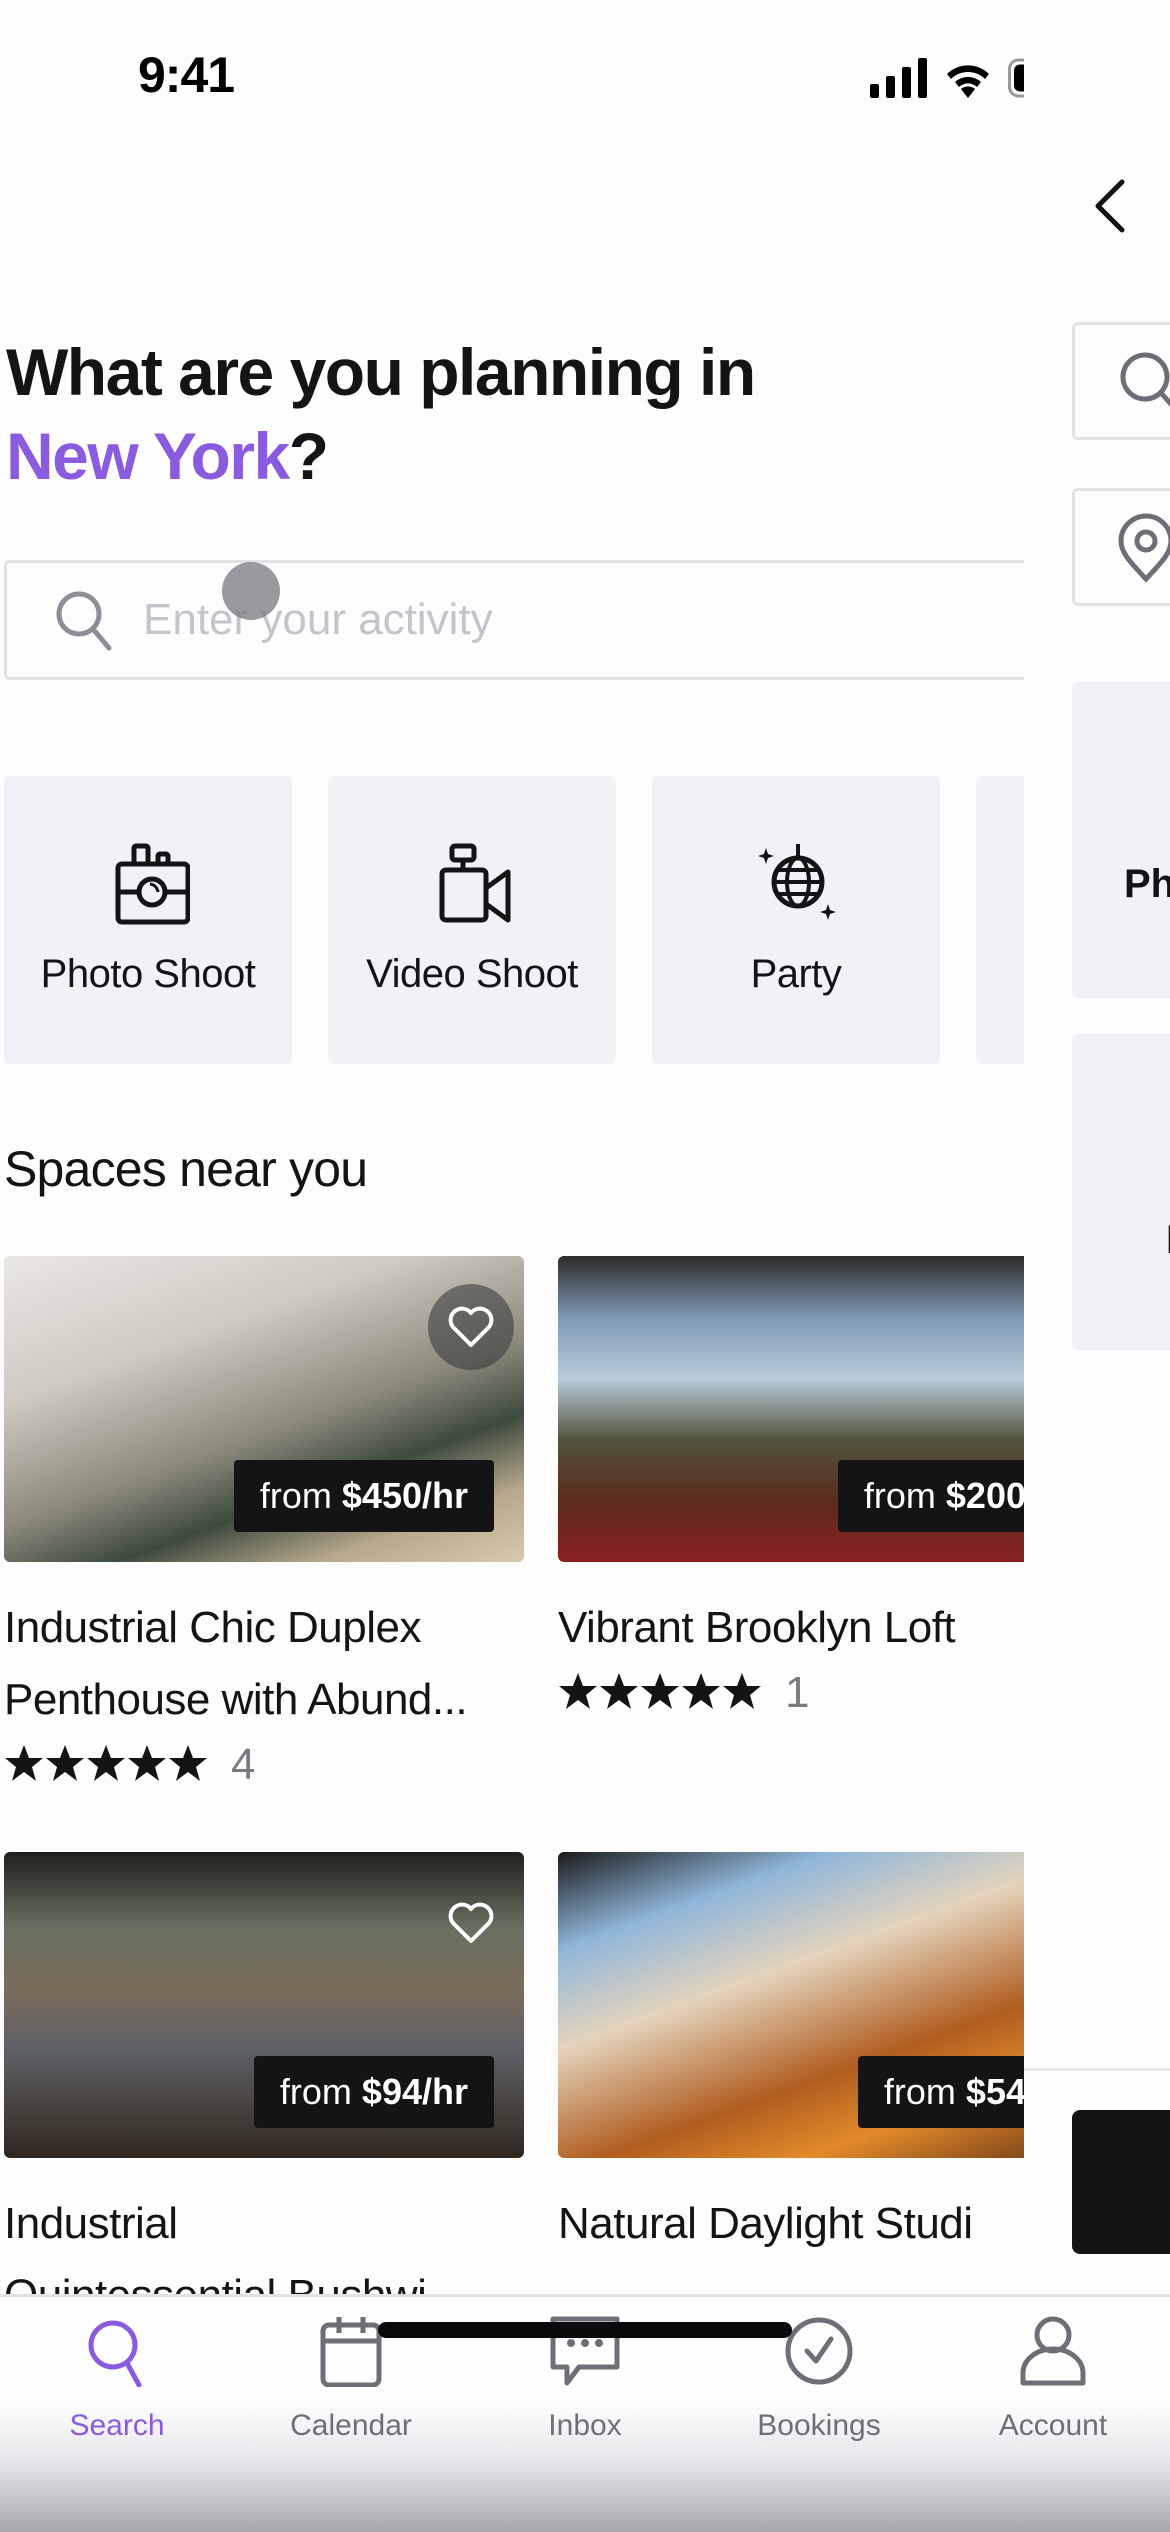  I want to click on price-value: $54/hr, so click(994, 2091).